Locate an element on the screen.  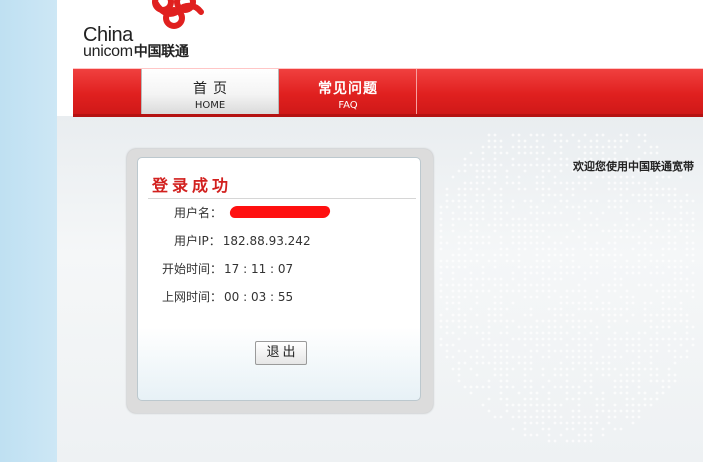
start-time-label: 开始时间： is located at coordinates (192, 269).